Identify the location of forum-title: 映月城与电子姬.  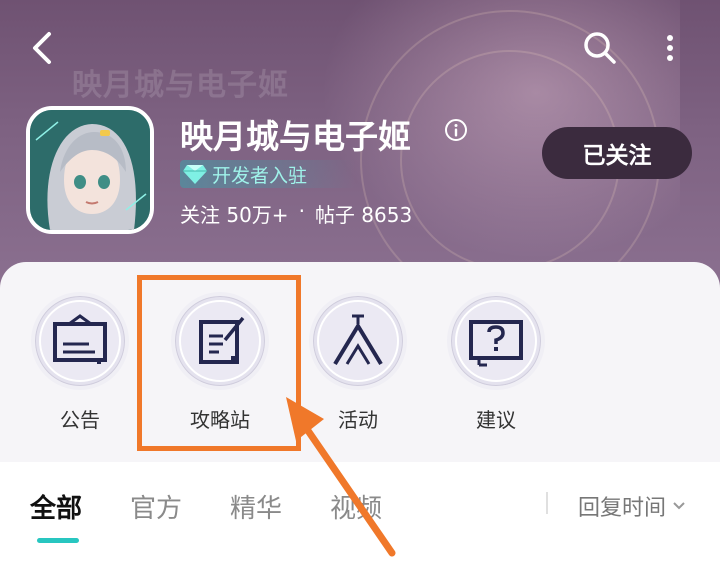
(295, 136).